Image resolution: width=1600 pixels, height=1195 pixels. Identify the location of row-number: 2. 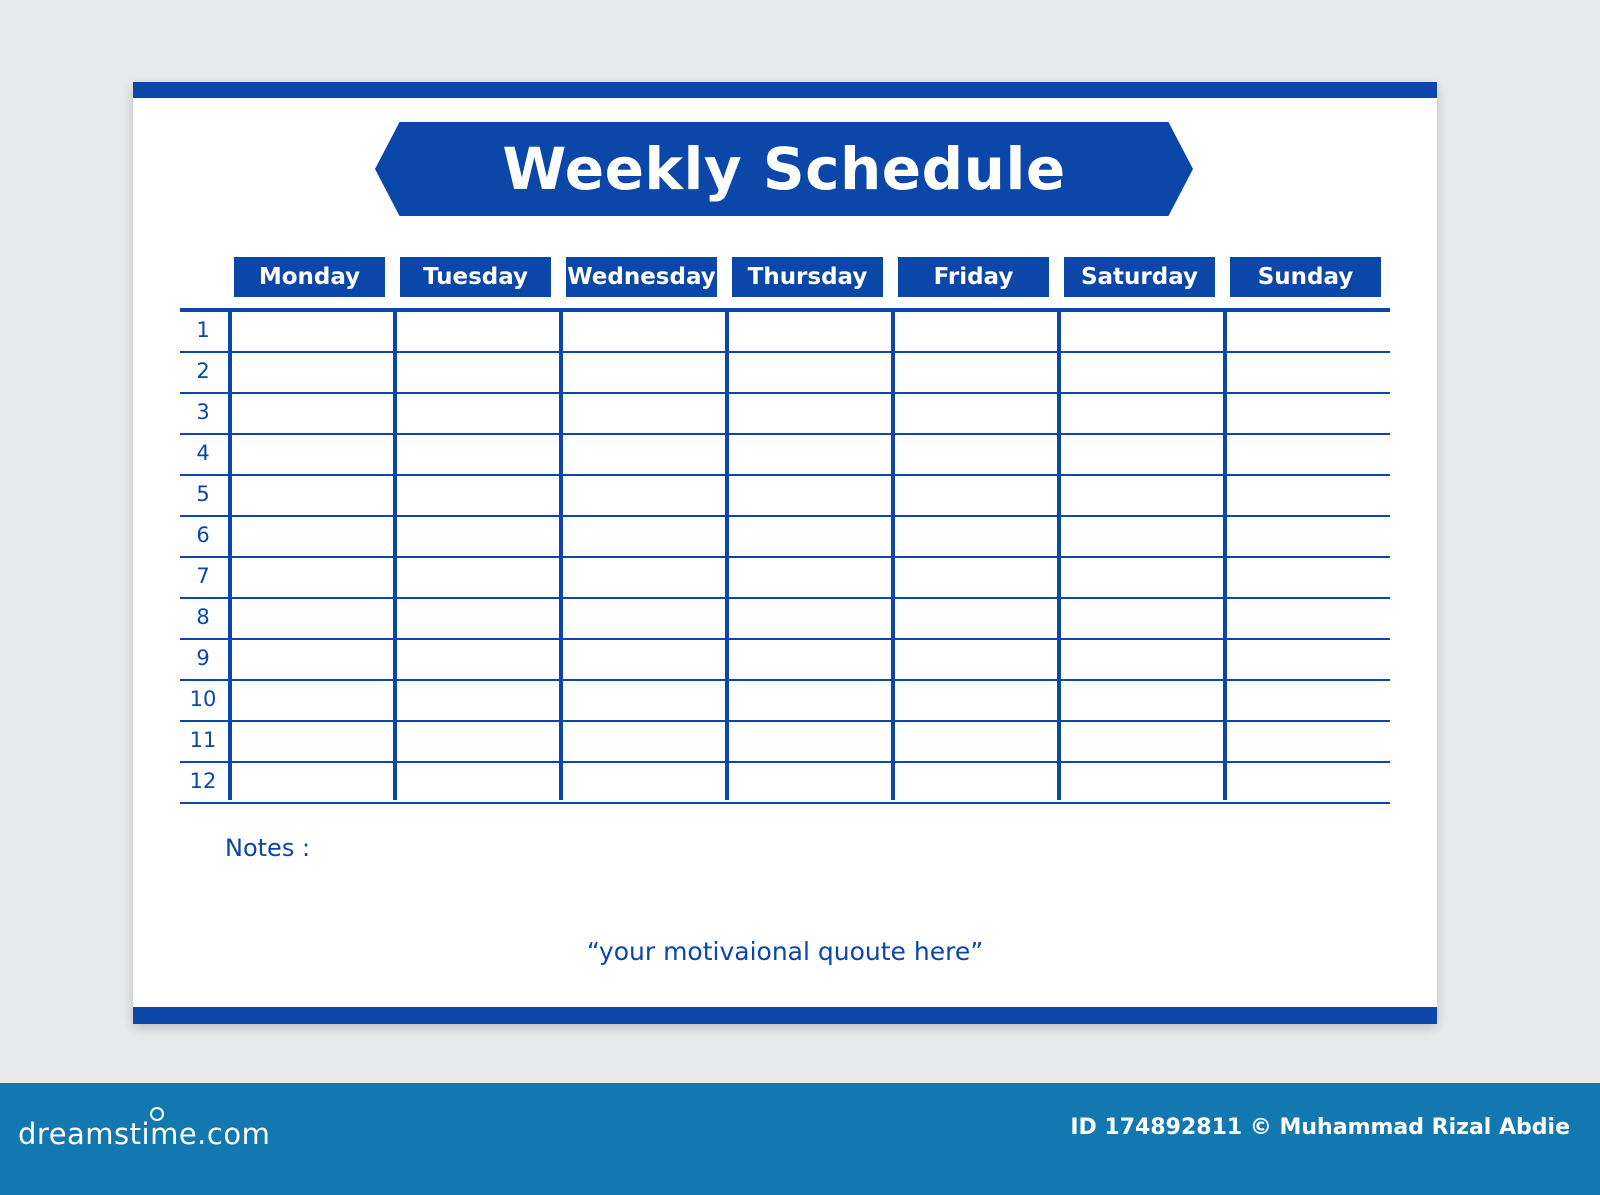
(203, 371).